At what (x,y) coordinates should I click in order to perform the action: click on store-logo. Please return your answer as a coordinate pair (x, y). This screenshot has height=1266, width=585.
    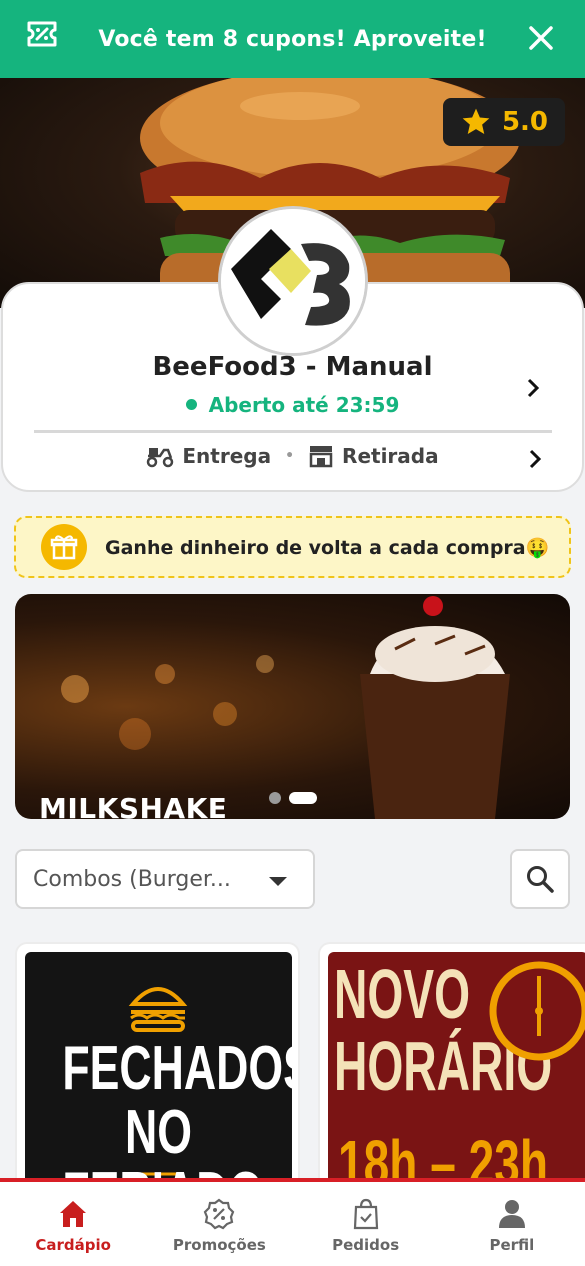
    Looking at the image, I should click on (293, 281).